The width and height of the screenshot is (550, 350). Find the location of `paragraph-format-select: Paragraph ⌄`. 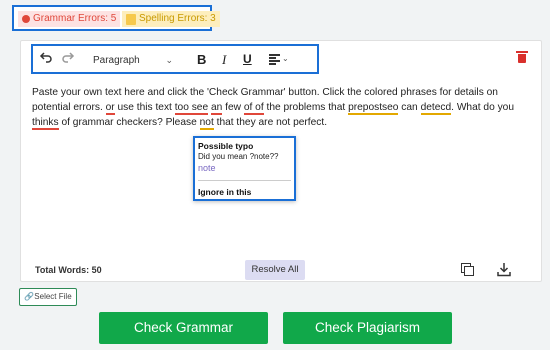

paragraph-format-select: Paragraph ⌄ is located at coordinates (133, 60).